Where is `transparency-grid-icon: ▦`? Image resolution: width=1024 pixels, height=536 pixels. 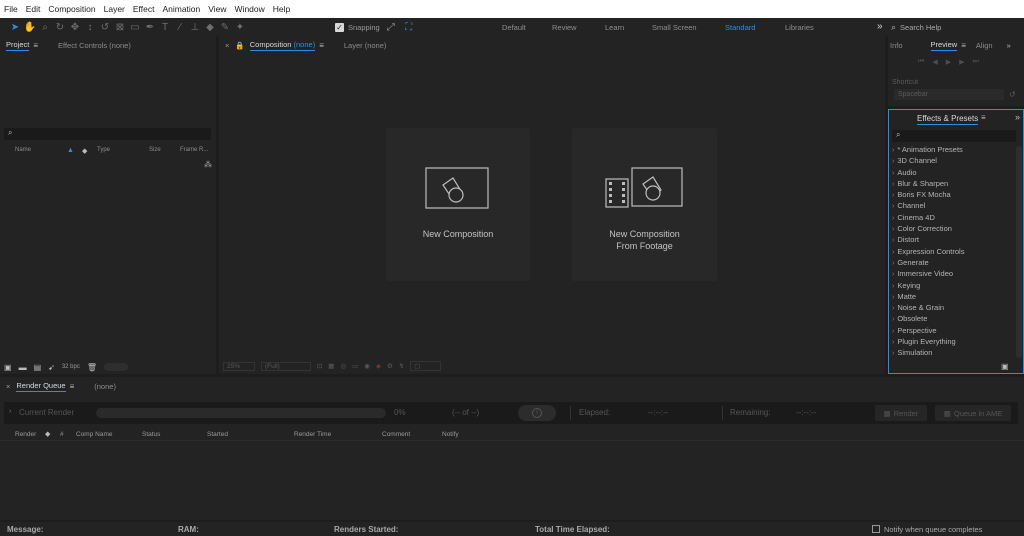 transparency-grid-icon: ▦ is located at coordinates (331, 366).